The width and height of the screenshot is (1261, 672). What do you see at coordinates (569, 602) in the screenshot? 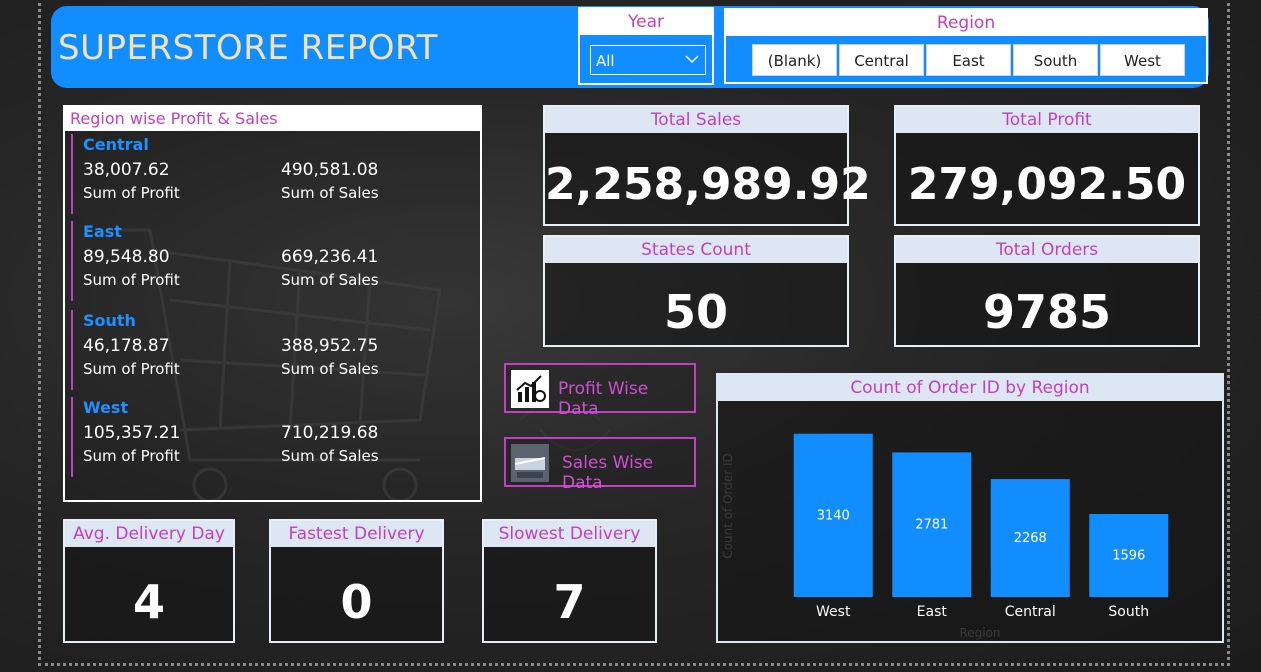
I see `slowest-delivery-value: 7` at bounding box center [569, 602].